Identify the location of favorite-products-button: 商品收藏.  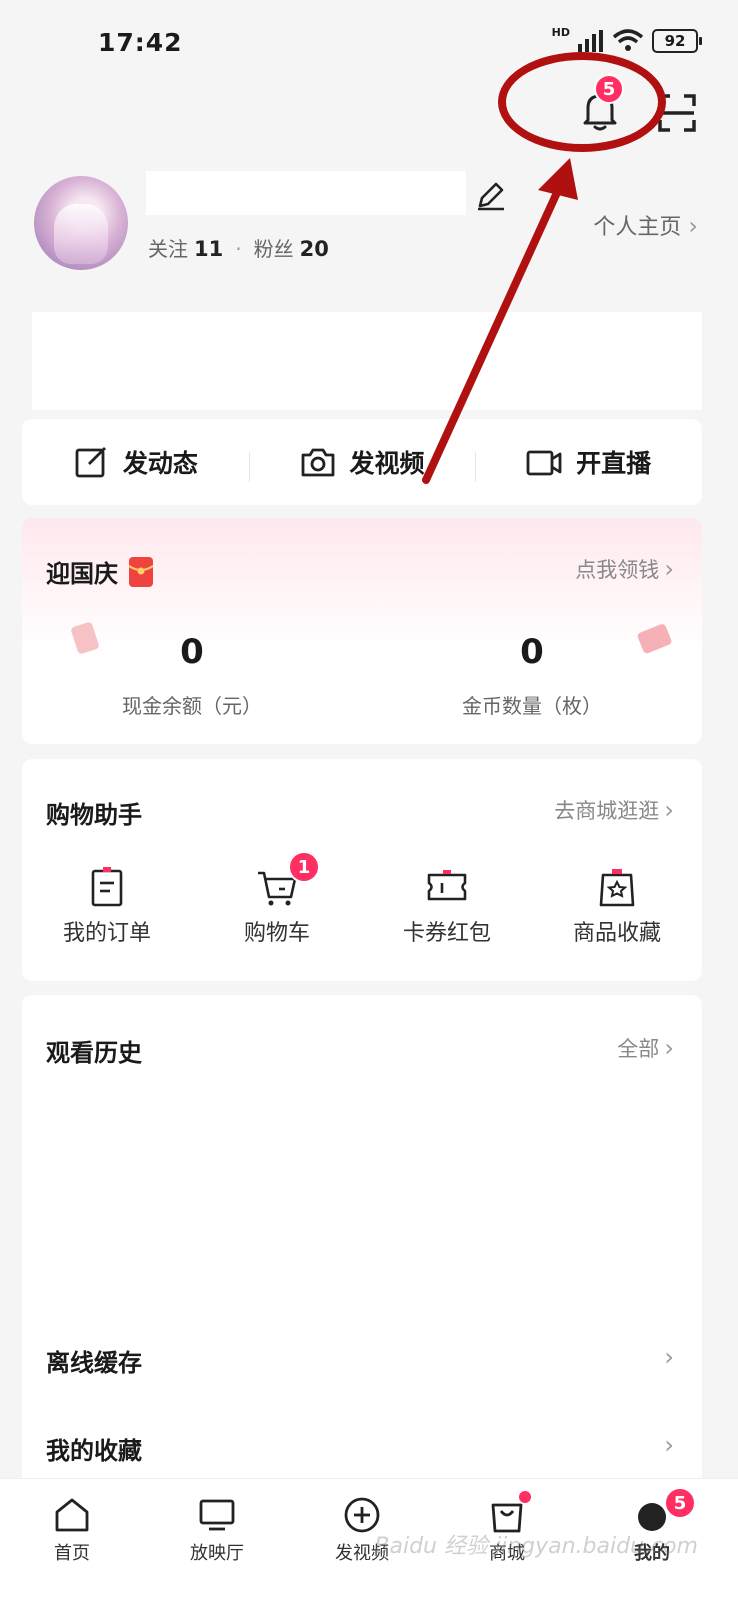
(617, 906).